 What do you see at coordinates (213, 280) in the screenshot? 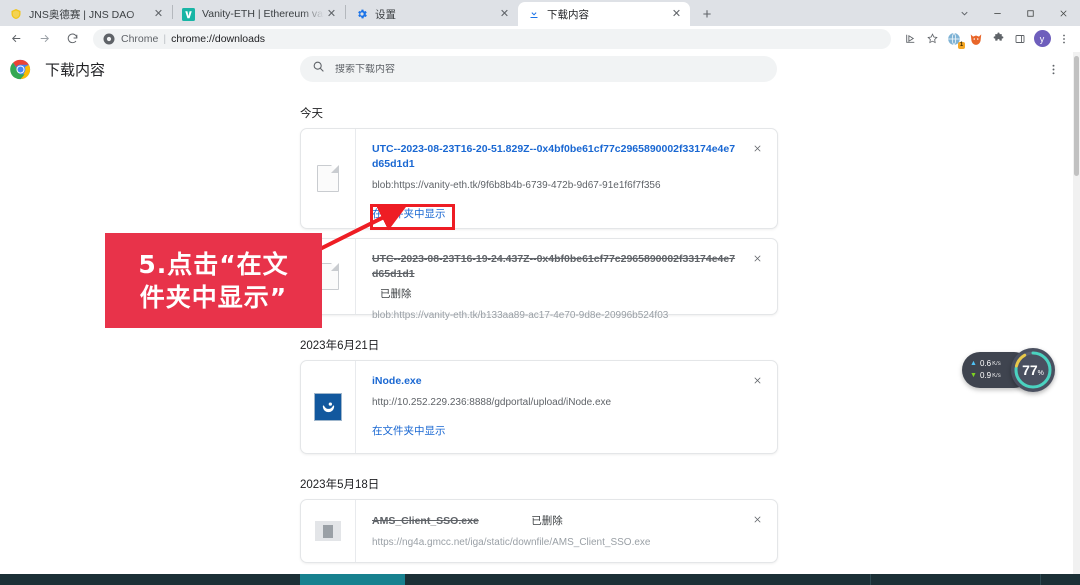
I see `annotation-callout: 5.点击“在文 件夹中显示”` at bounding box center [213, 280].